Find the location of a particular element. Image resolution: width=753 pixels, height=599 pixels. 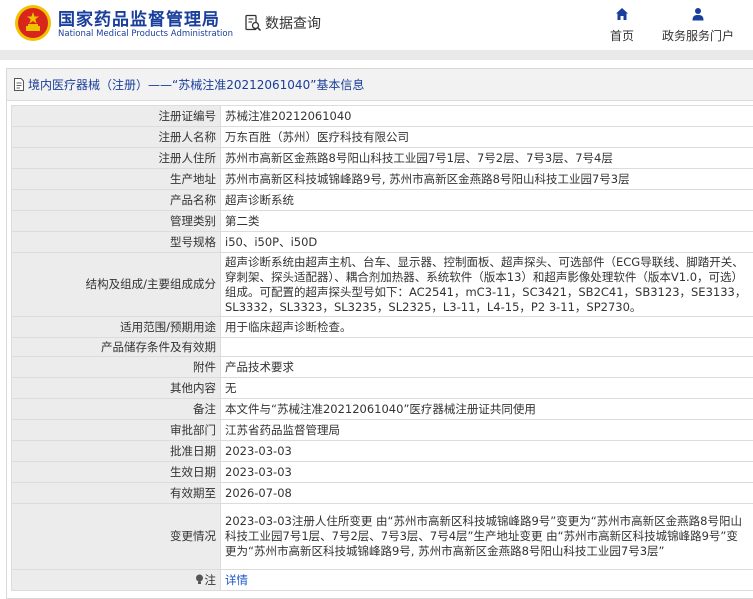

row-value: 本文件与“苏械注准20212061040”医疗器械注册证共同使用 is located at coordinates (486, 409).